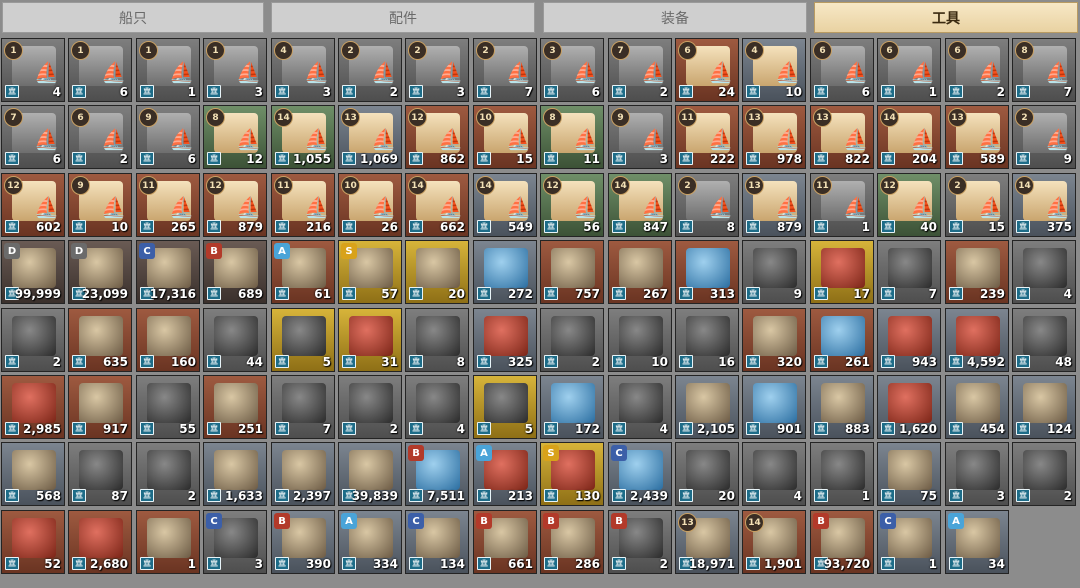  What do you see at coordinates (168, 272) in the screenshot?
I see `inventory-slot: C 🏛 17,316` at bounding box center [168, 272].